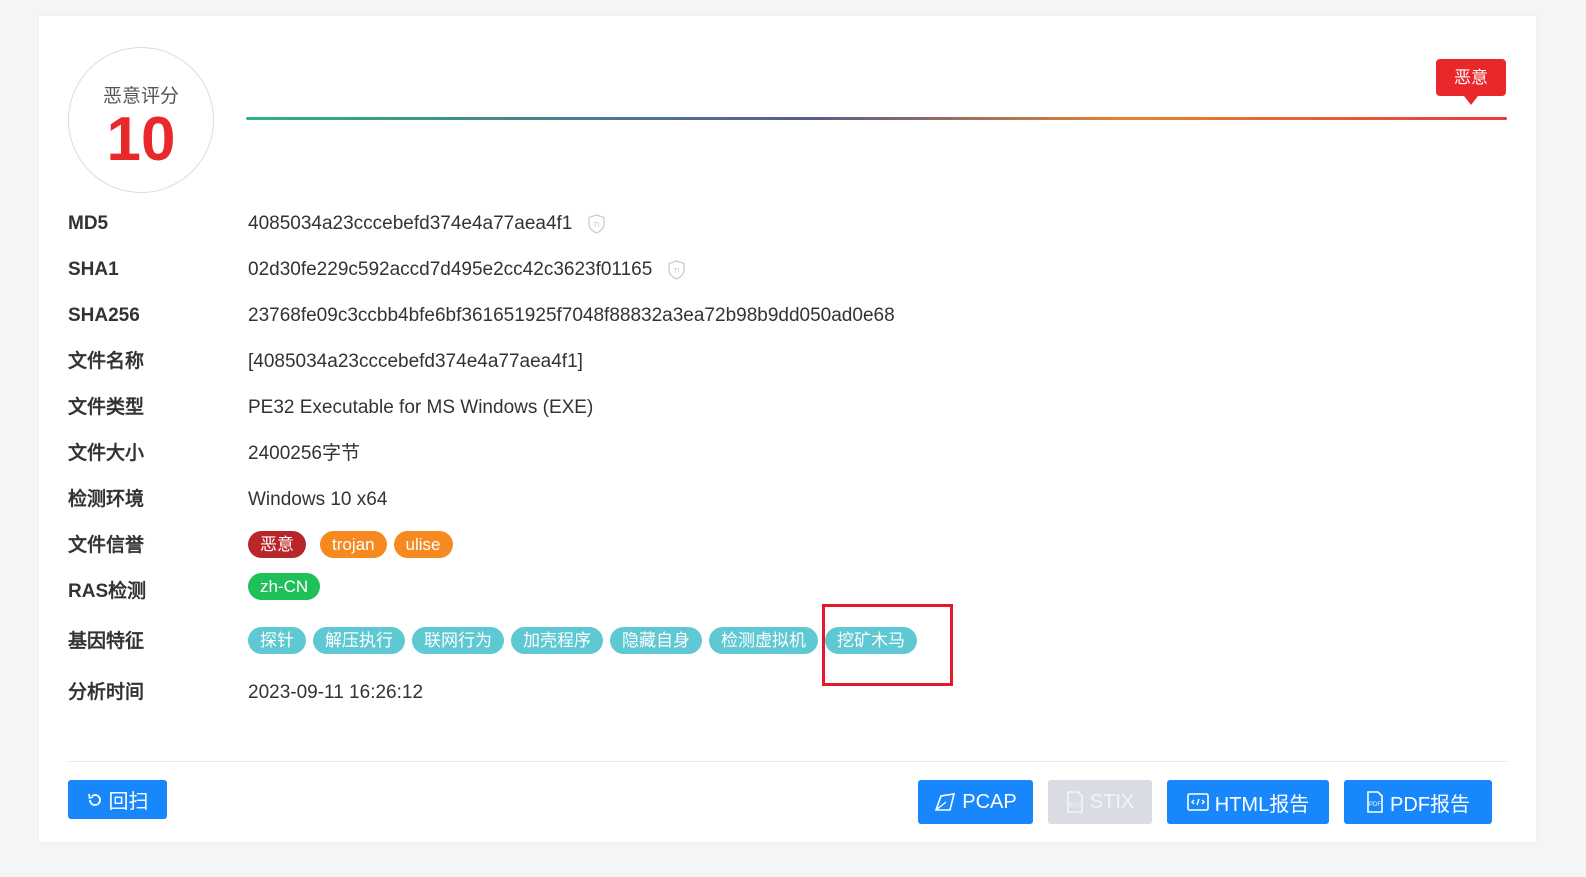  What do you see at coordinates (1197, 802) in the screenshot?
I see `html-file-icon` at bounding box center [1197, 802].